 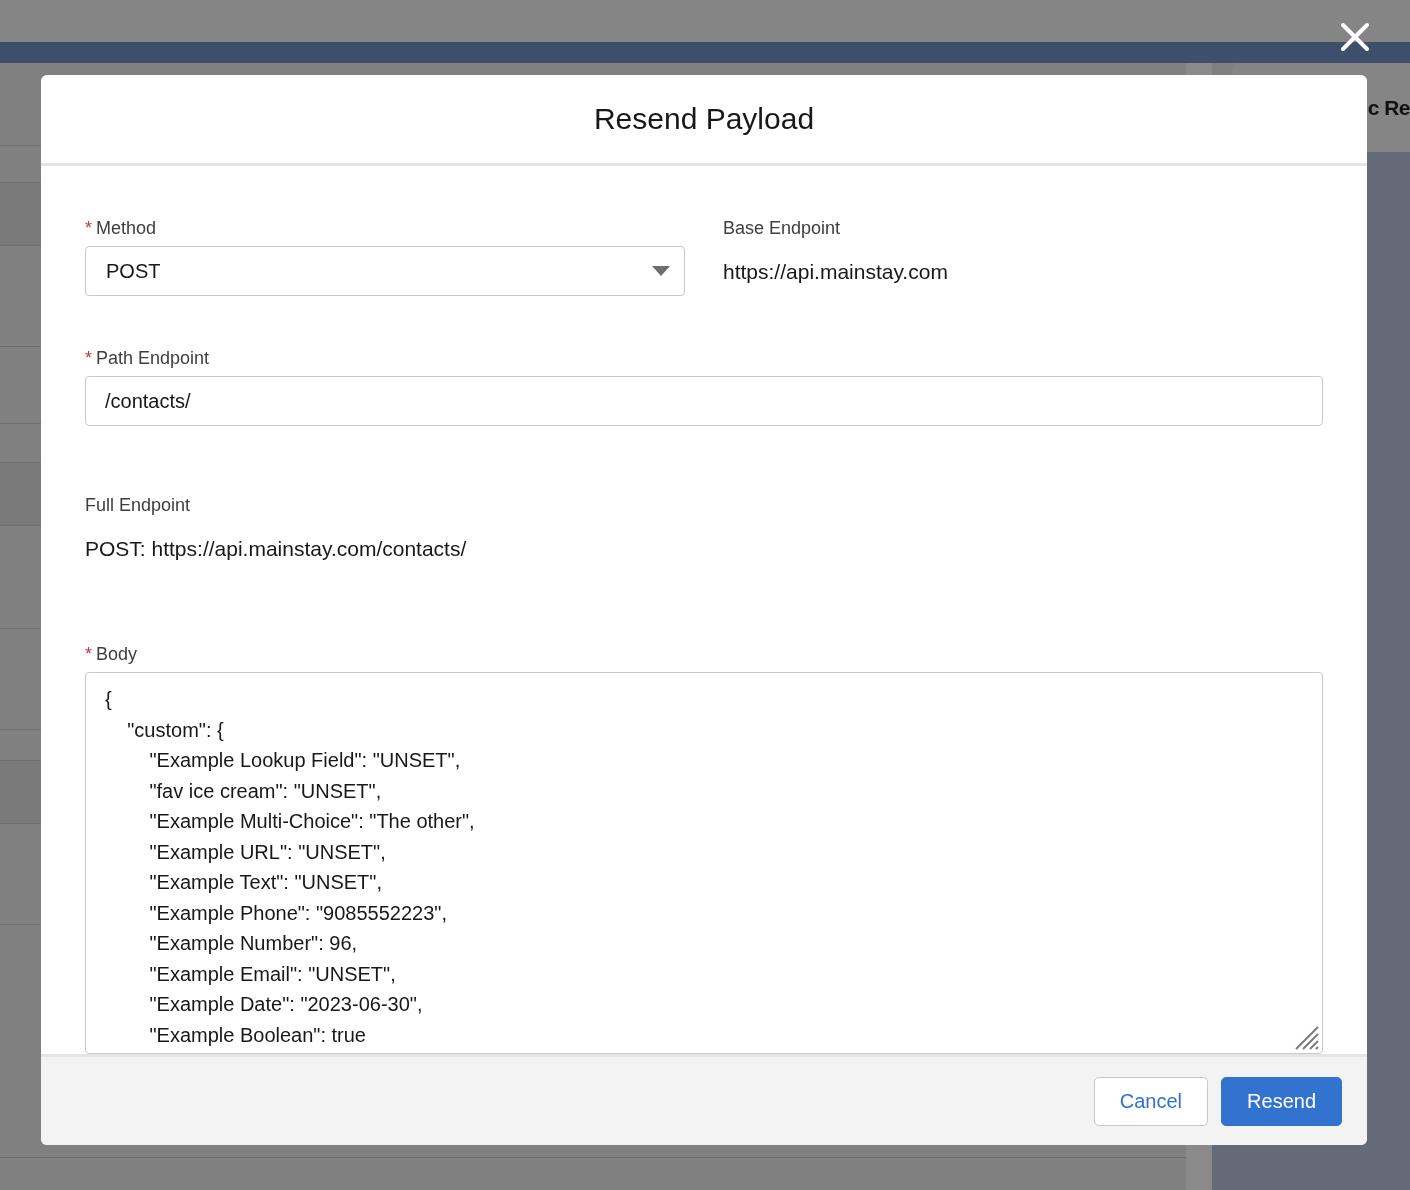 What do you see at coordinates (704, 119) in the screenshot?
I see `dialog-title: Resend Payload` at bounding box center [704, 119].